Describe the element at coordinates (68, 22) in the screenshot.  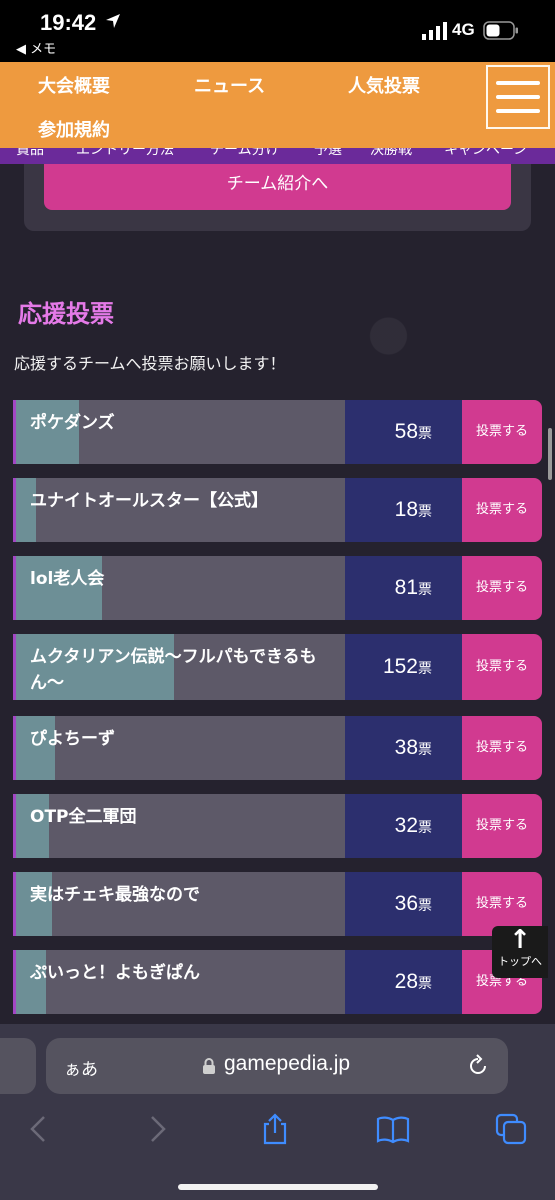
I see `clock: 19:42` at that location.